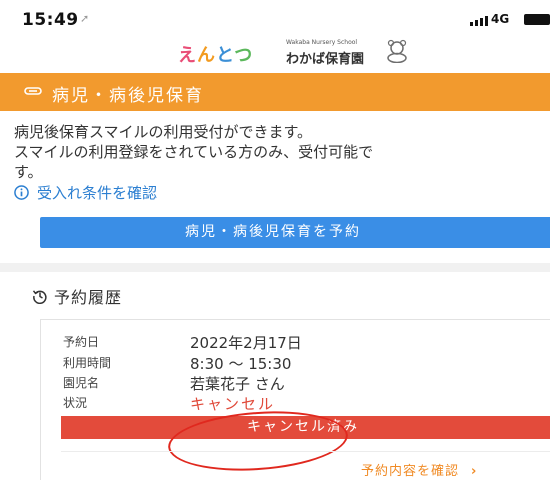 Image resolution: width=550 pixels, height=480 pixels. I want to click on description-line: 病児後保育スマイルの利用受付ができます。, so click(163, 132).